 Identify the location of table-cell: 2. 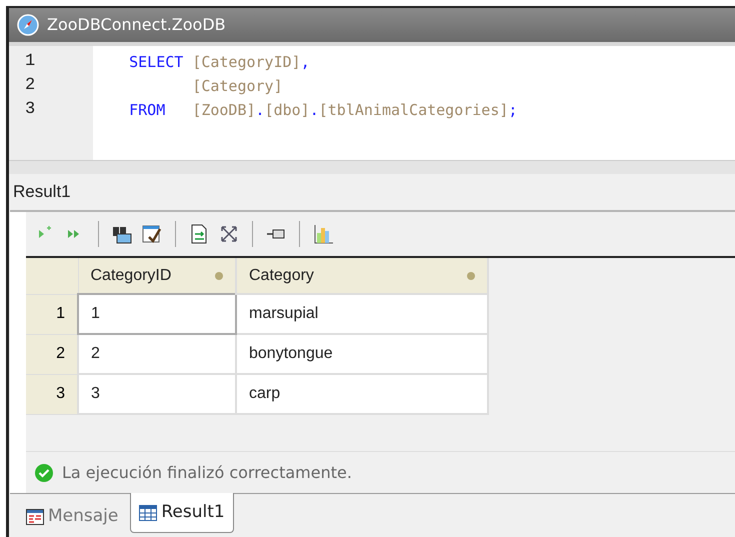
(157, 354).